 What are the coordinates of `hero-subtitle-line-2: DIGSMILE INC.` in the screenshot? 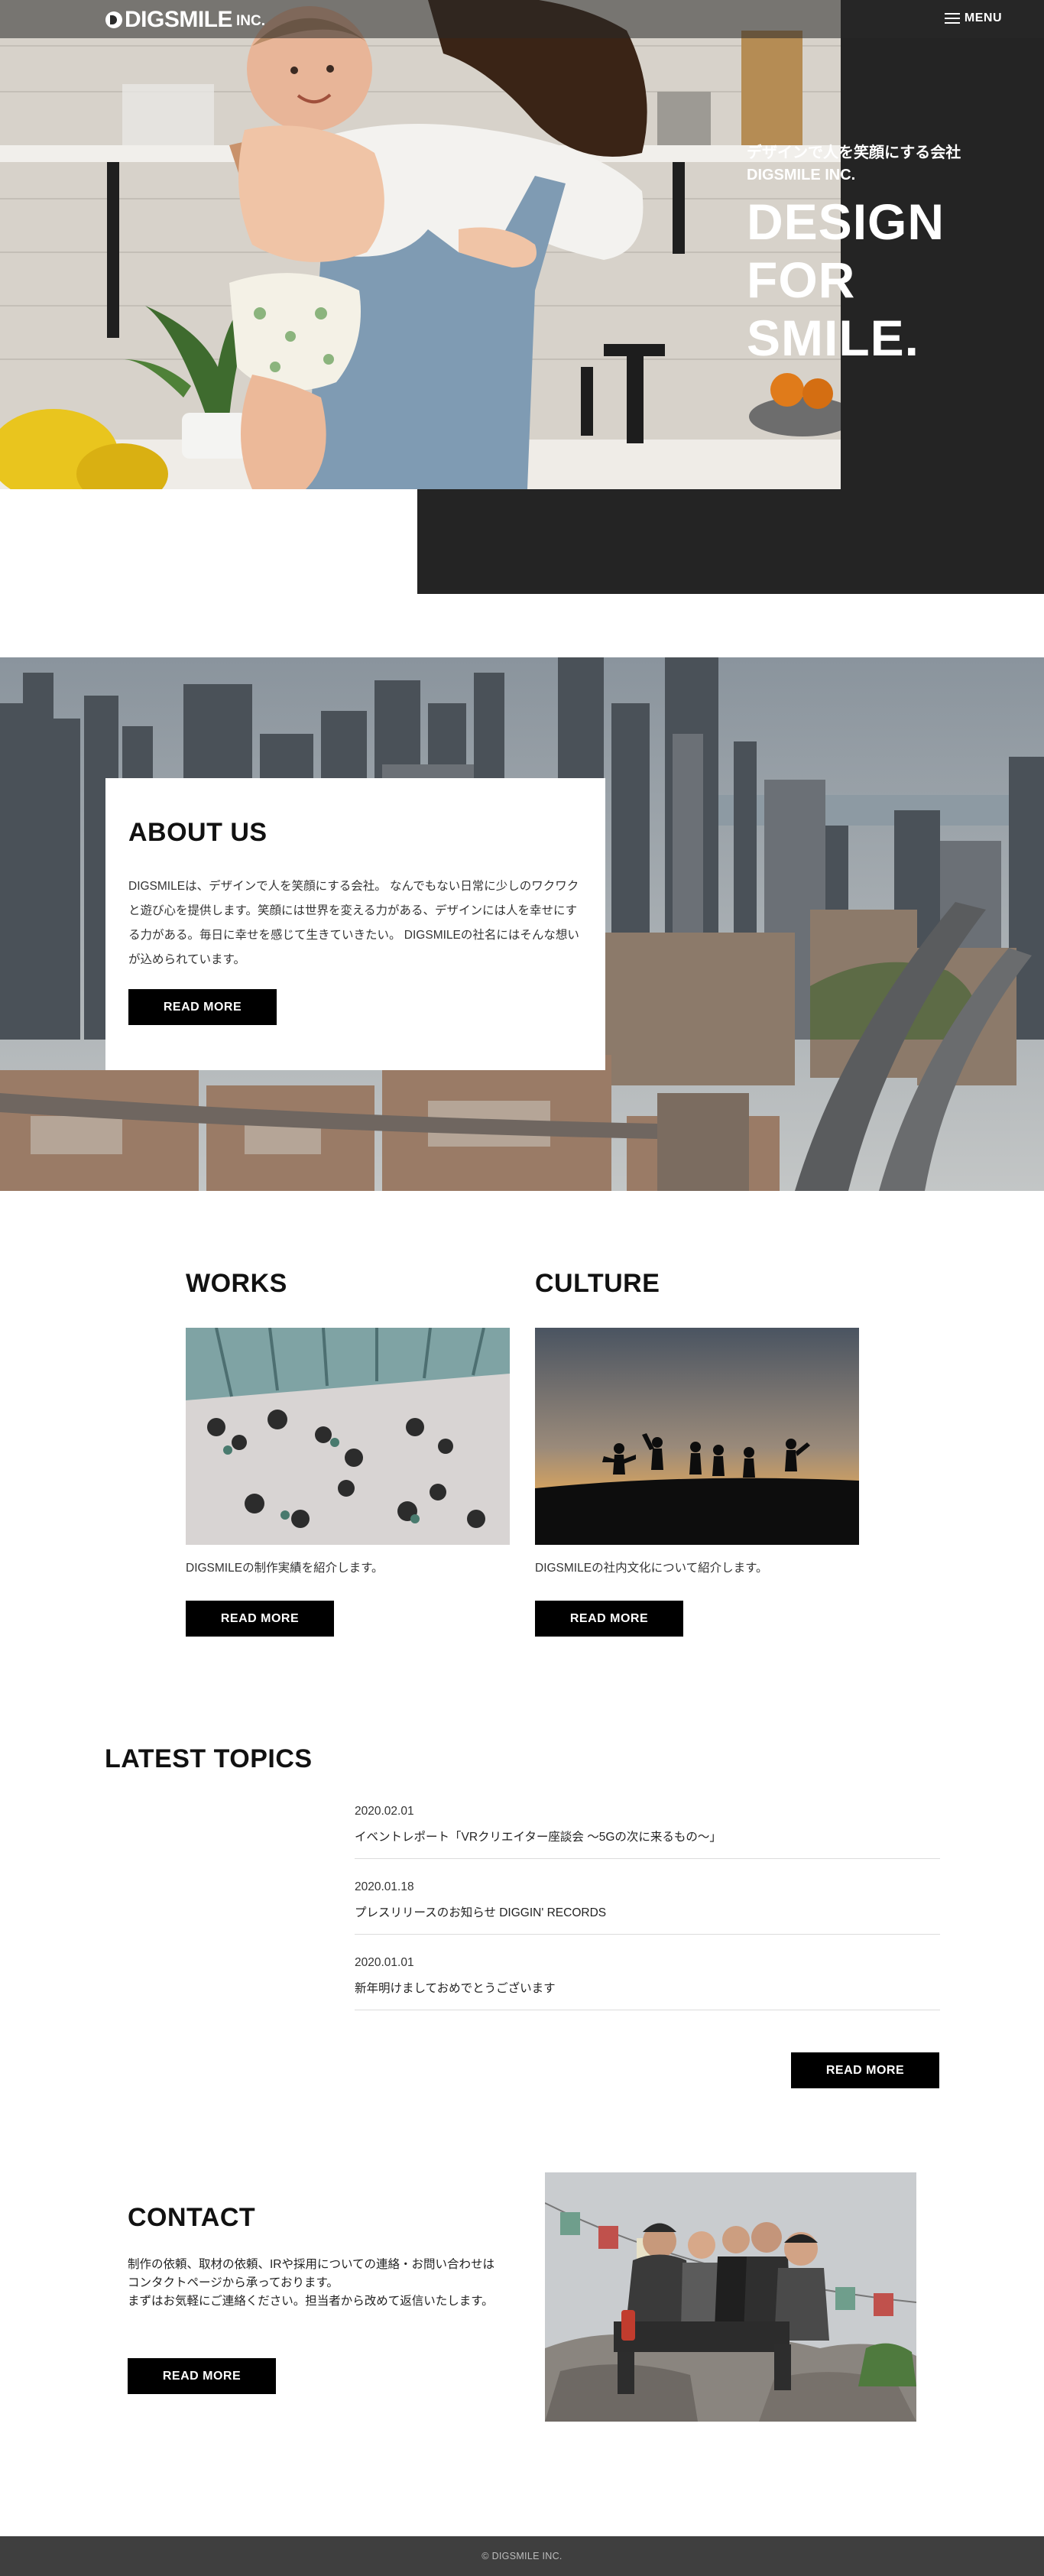 It's located at (801, 175).